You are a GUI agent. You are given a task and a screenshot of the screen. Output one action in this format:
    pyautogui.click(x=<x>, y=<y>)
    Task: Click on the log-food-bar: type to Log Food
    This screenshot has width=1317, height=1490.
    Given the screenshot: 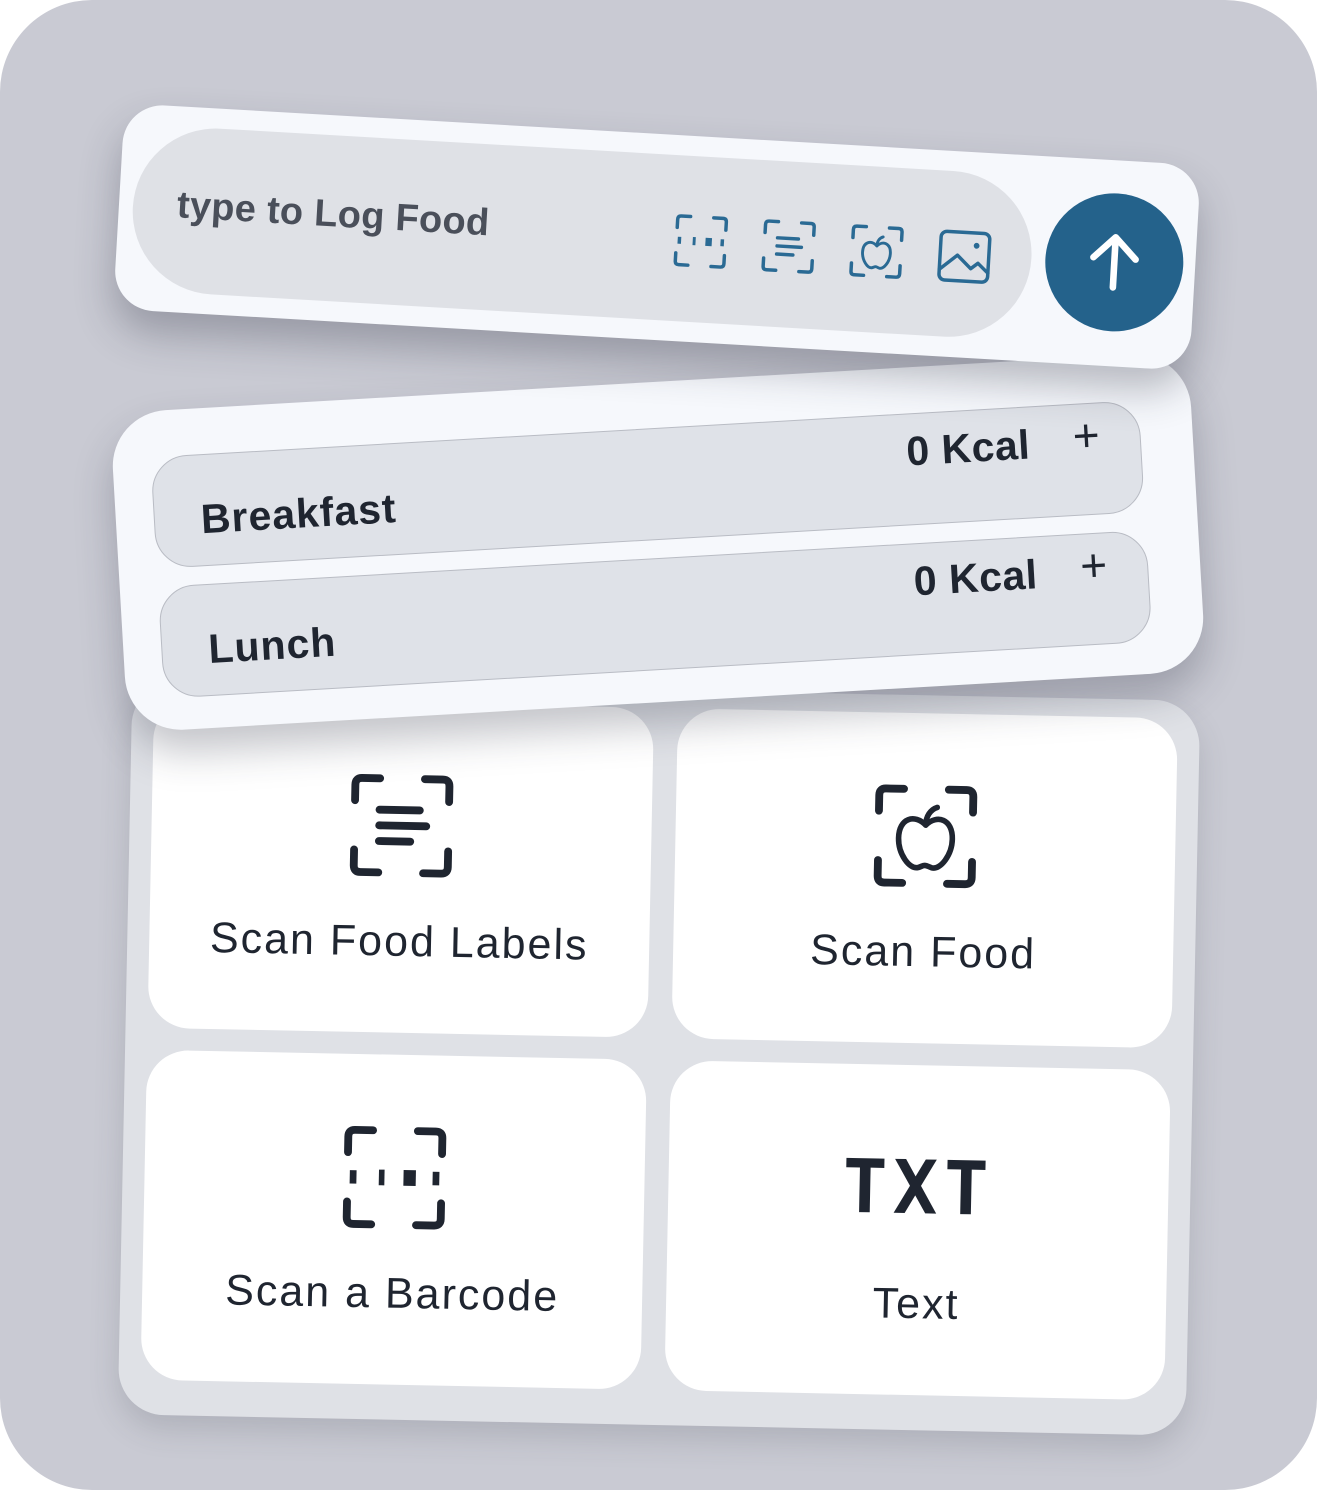 What is the action you would take?
    pyautogui.click(x=657, y=237)
    